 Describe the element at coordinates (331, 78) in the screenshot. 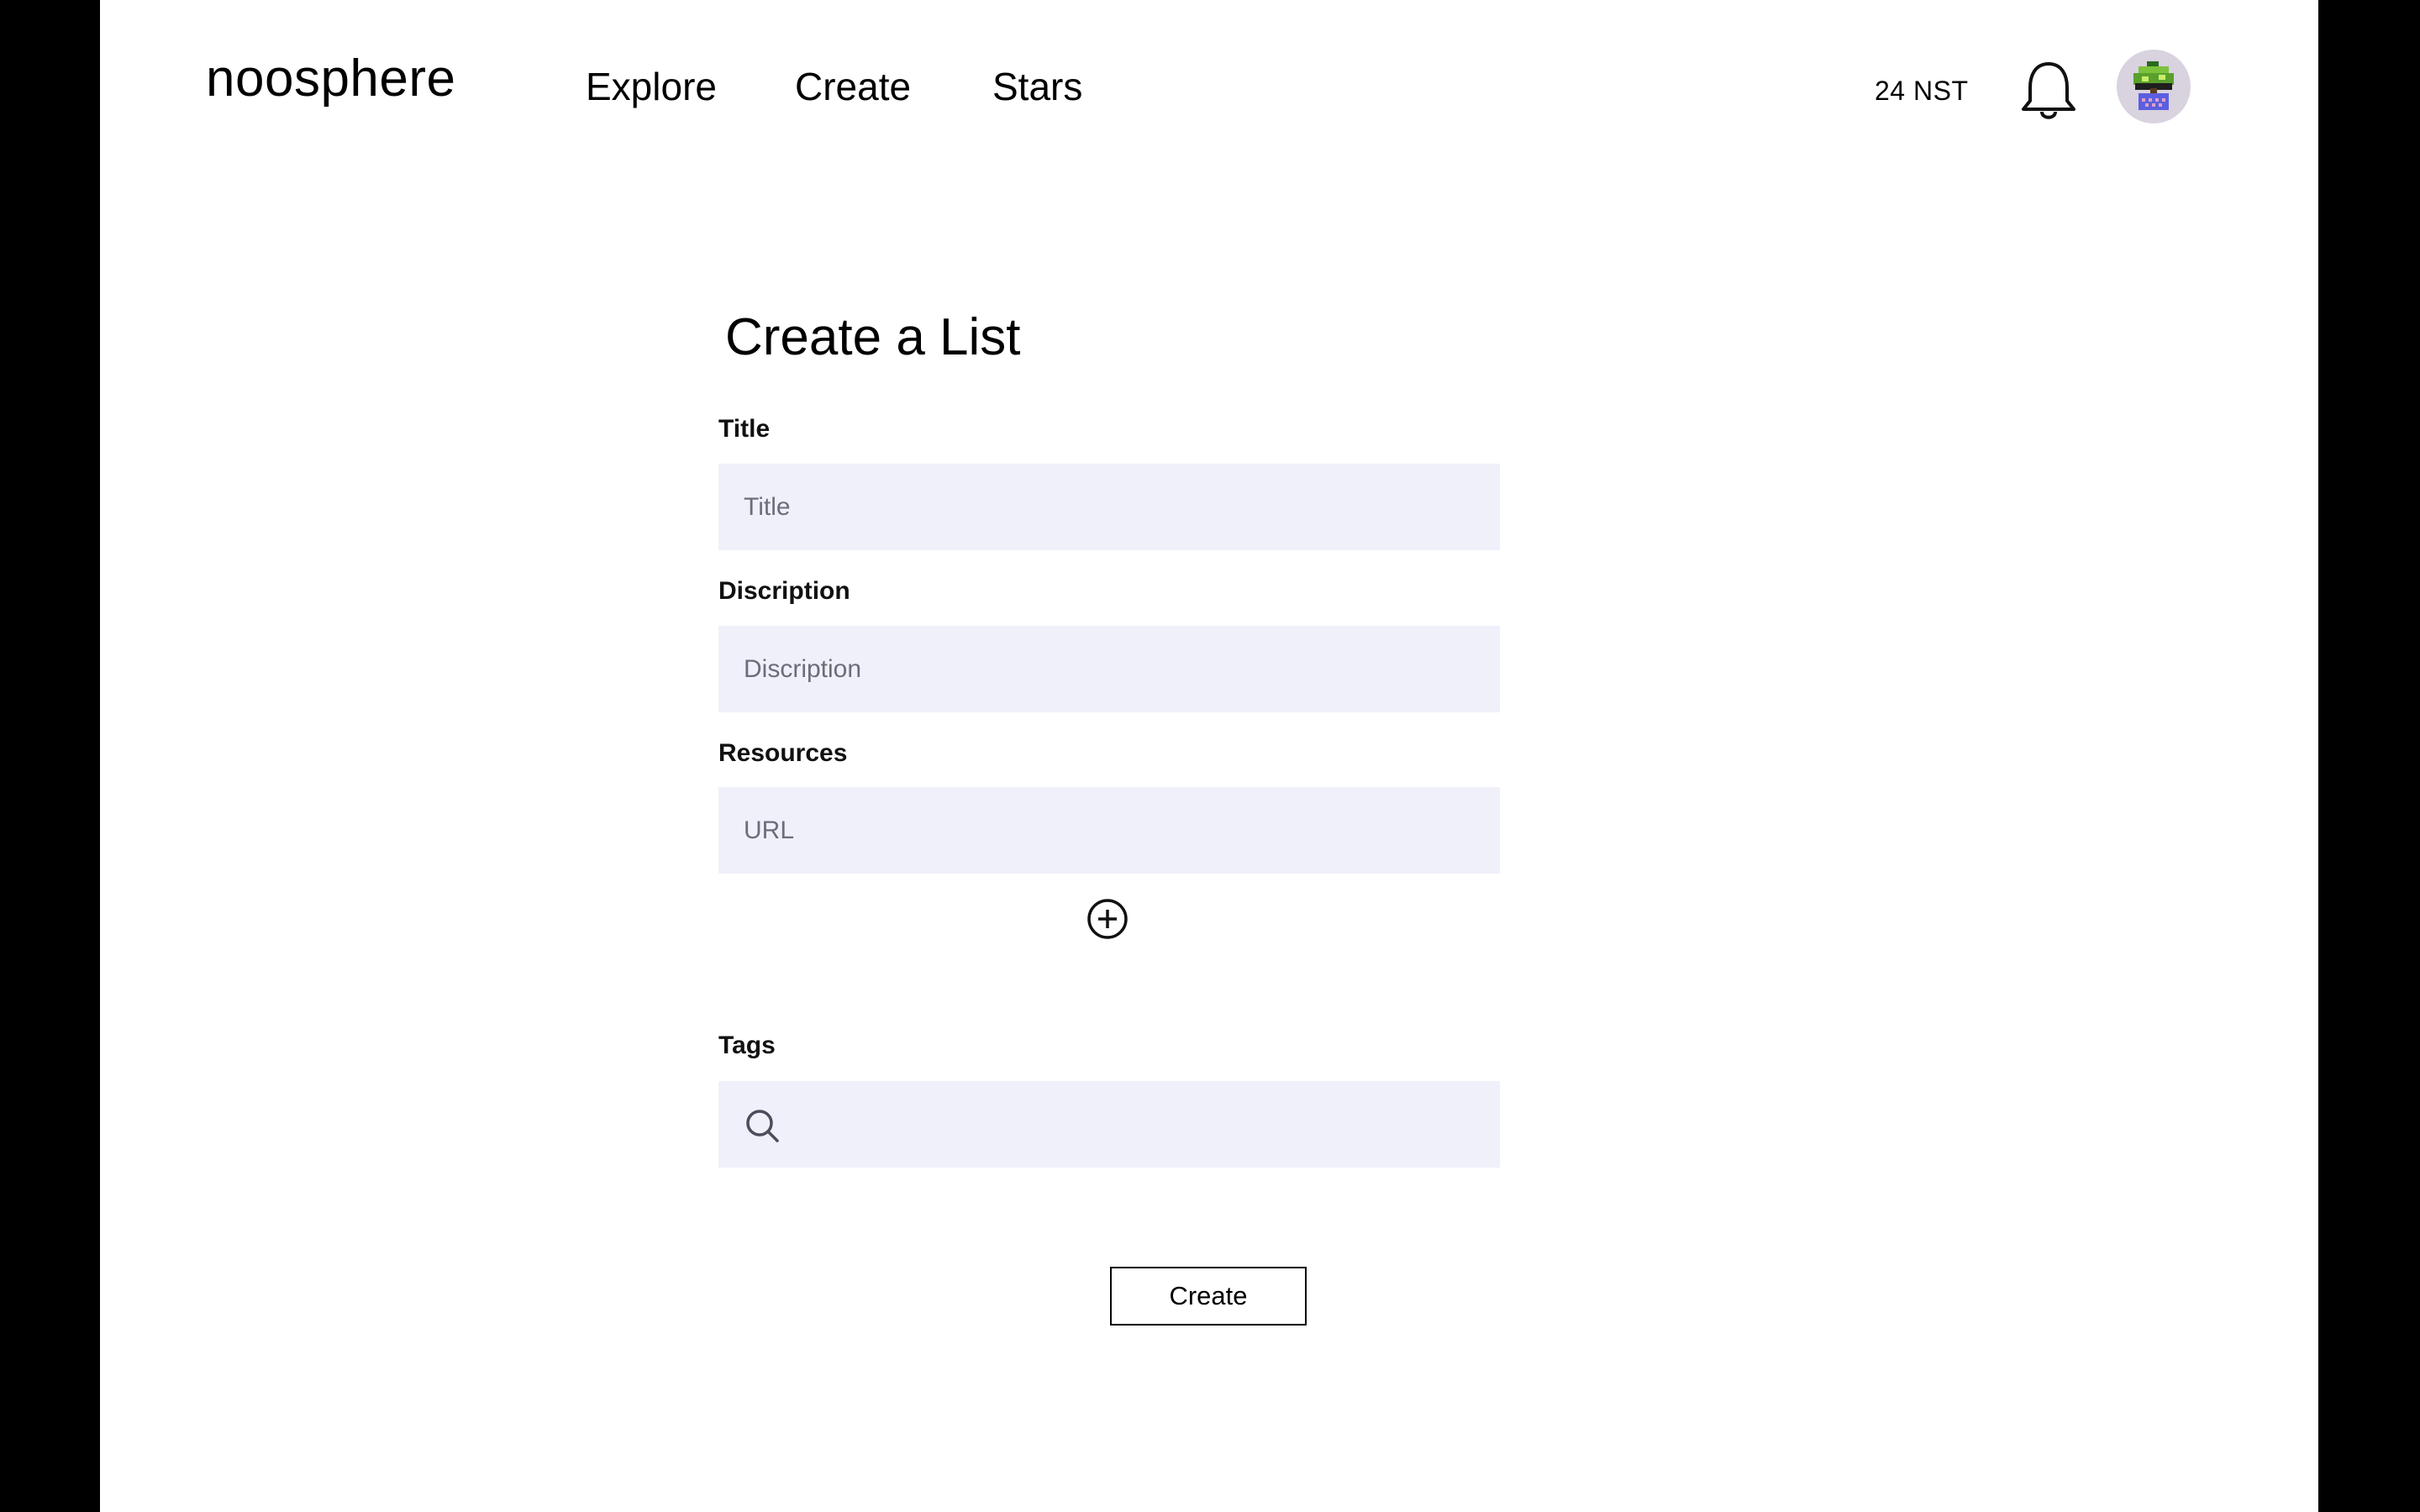

I see `brand-logo: noosphere` at that location.